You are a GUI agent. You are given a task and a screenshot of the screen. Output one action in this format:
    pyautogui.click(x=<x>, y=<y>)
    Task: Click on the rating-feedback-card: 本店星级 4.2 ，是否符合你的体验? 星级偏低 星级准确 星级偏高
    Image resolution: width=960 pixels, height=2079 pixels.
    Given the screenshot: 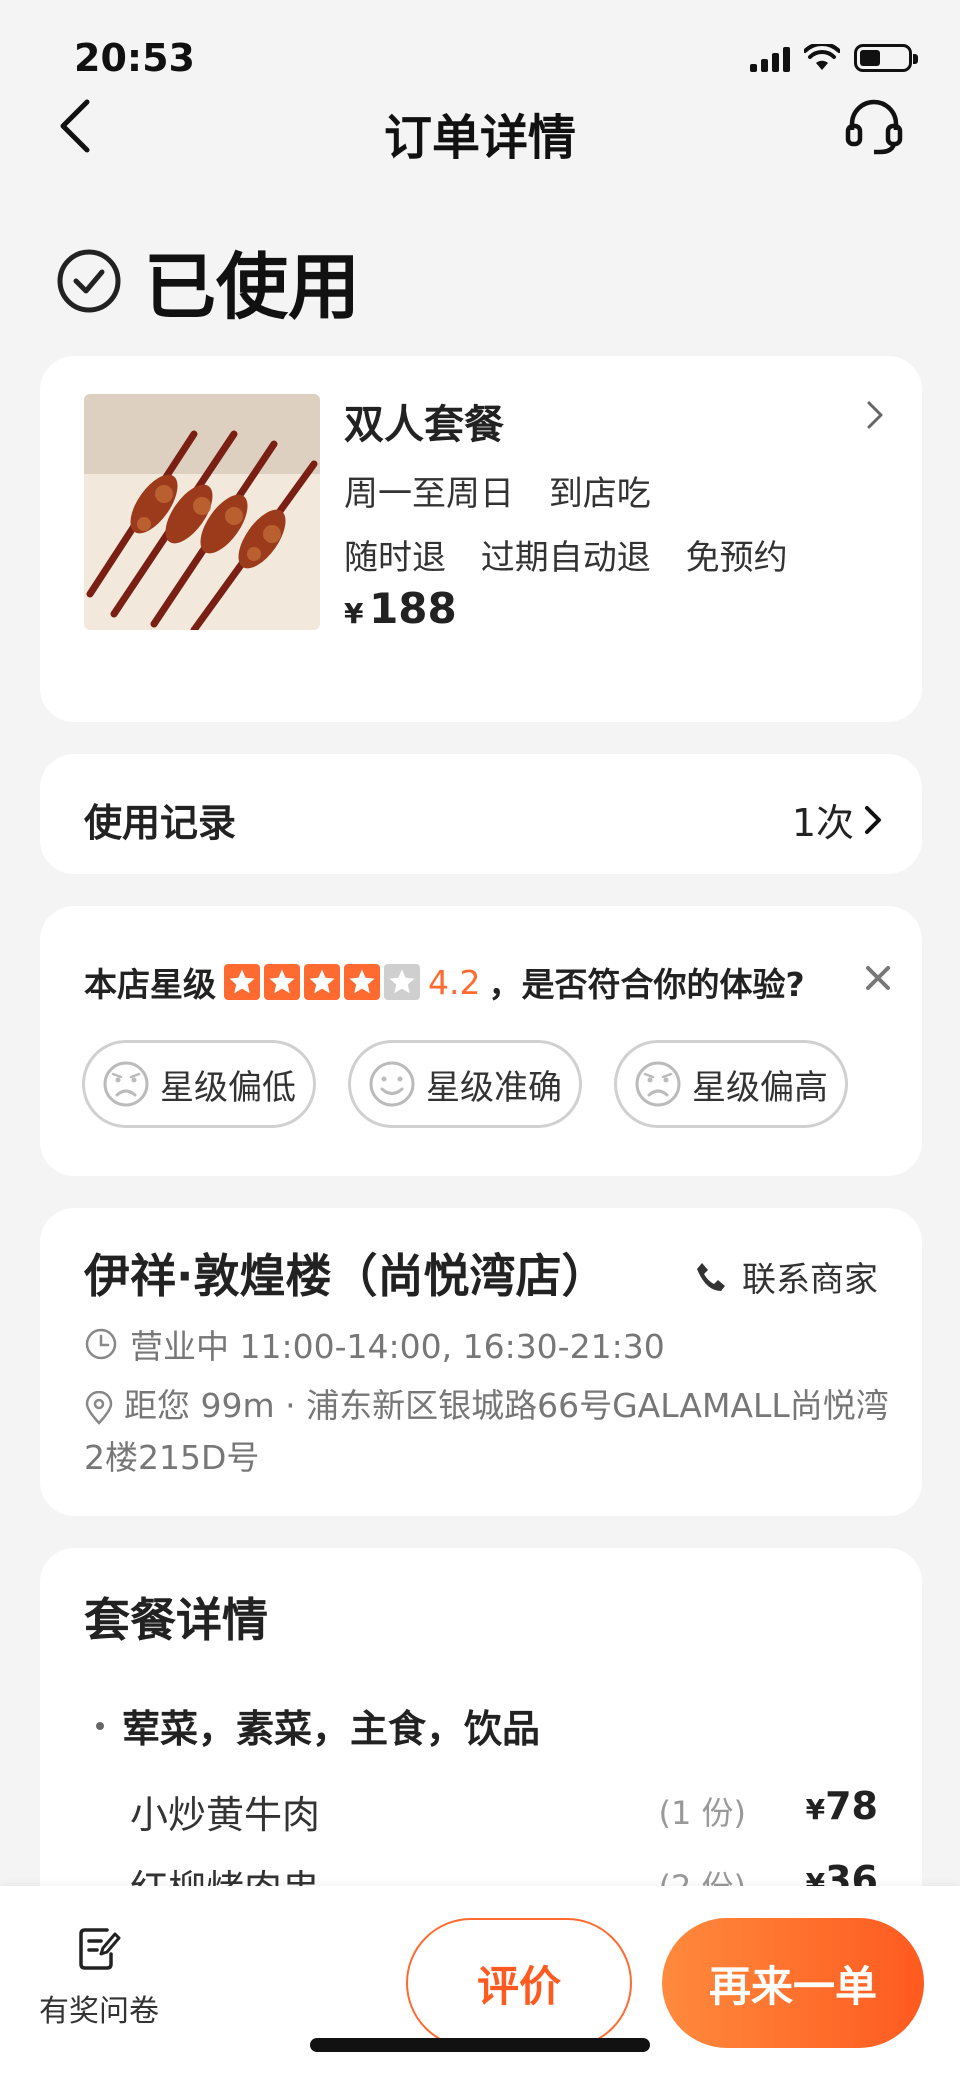 What is the action you would take?
    pyautogui.click(x=481, y=1041)
    